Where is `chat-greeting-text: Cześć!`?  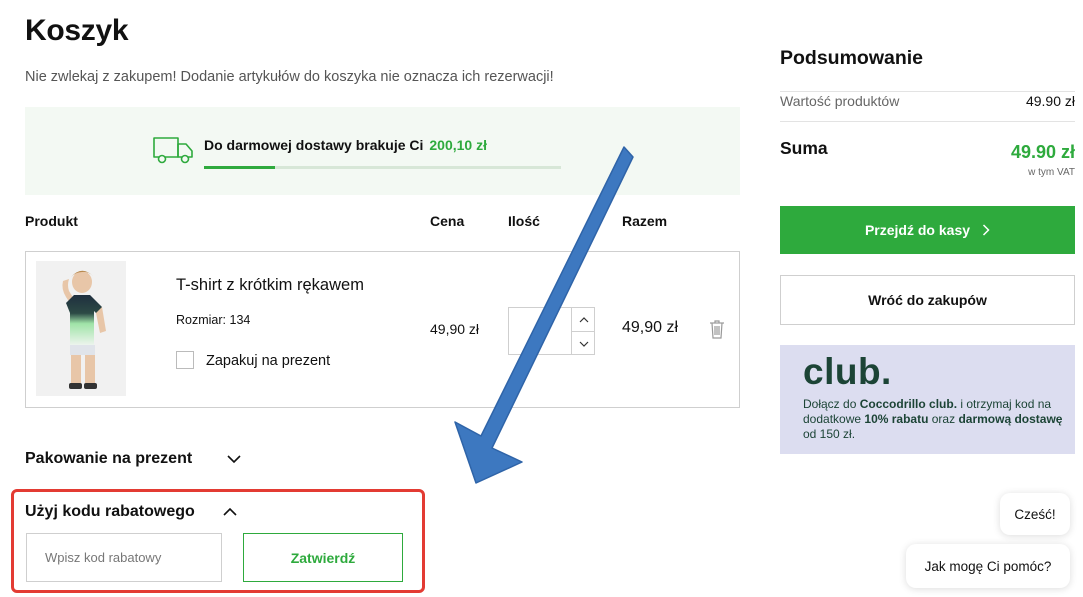
chat-greeting-text: Cześć! is located at coordinates (1035, 514).